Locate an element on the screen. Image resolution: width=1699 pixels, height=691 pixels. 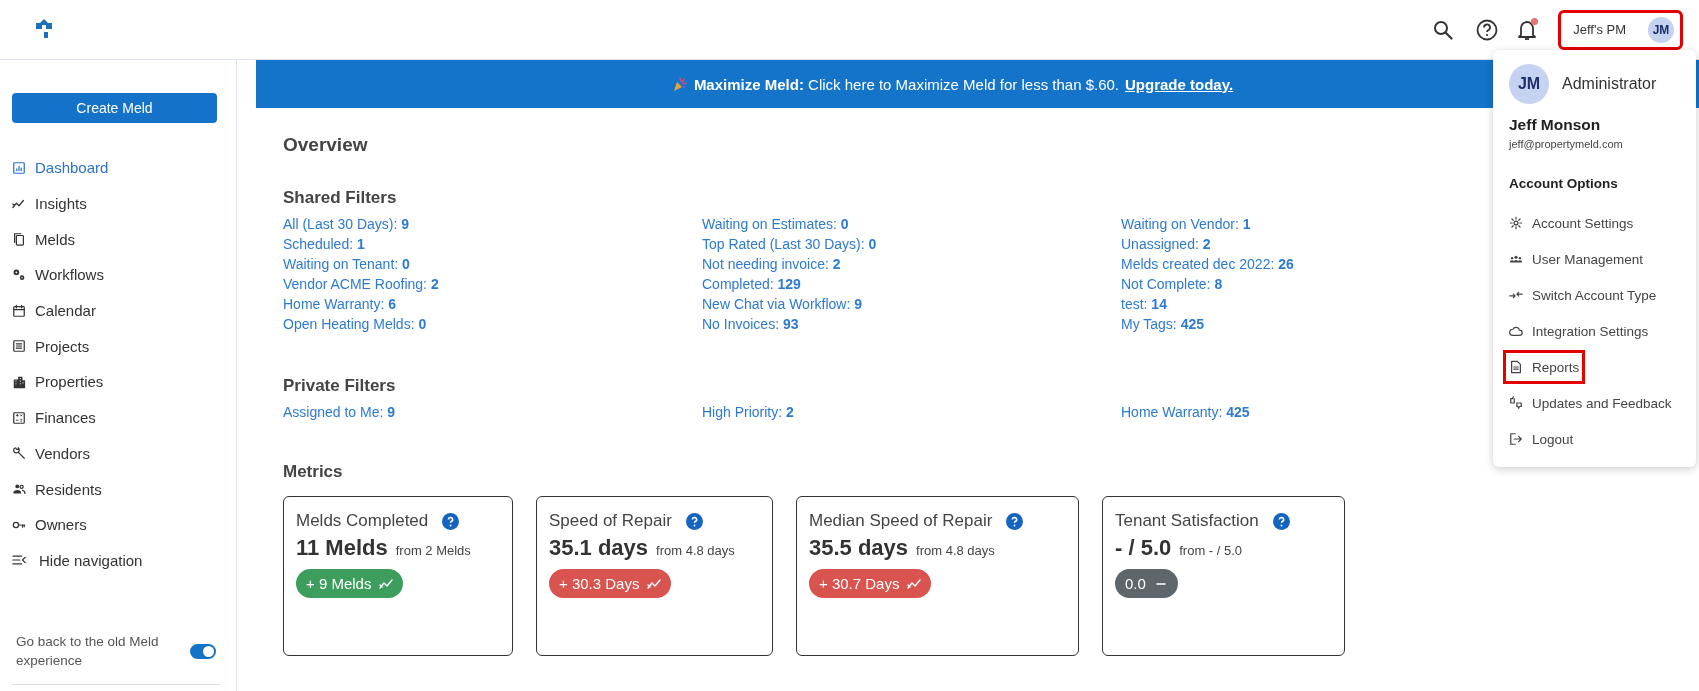
filter-link: Vendor ACME Roofing: 2 is located at coordinates (492, 284).